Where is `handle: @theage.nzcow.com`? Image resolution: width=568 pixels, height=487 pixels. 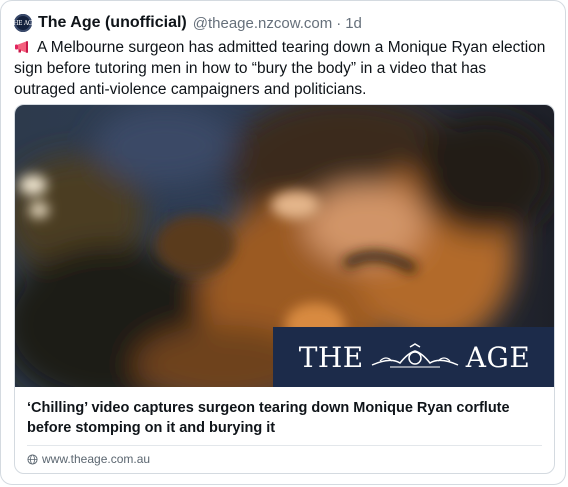
handle: @theage.nzcow.com is located at coordinates (262, 23).